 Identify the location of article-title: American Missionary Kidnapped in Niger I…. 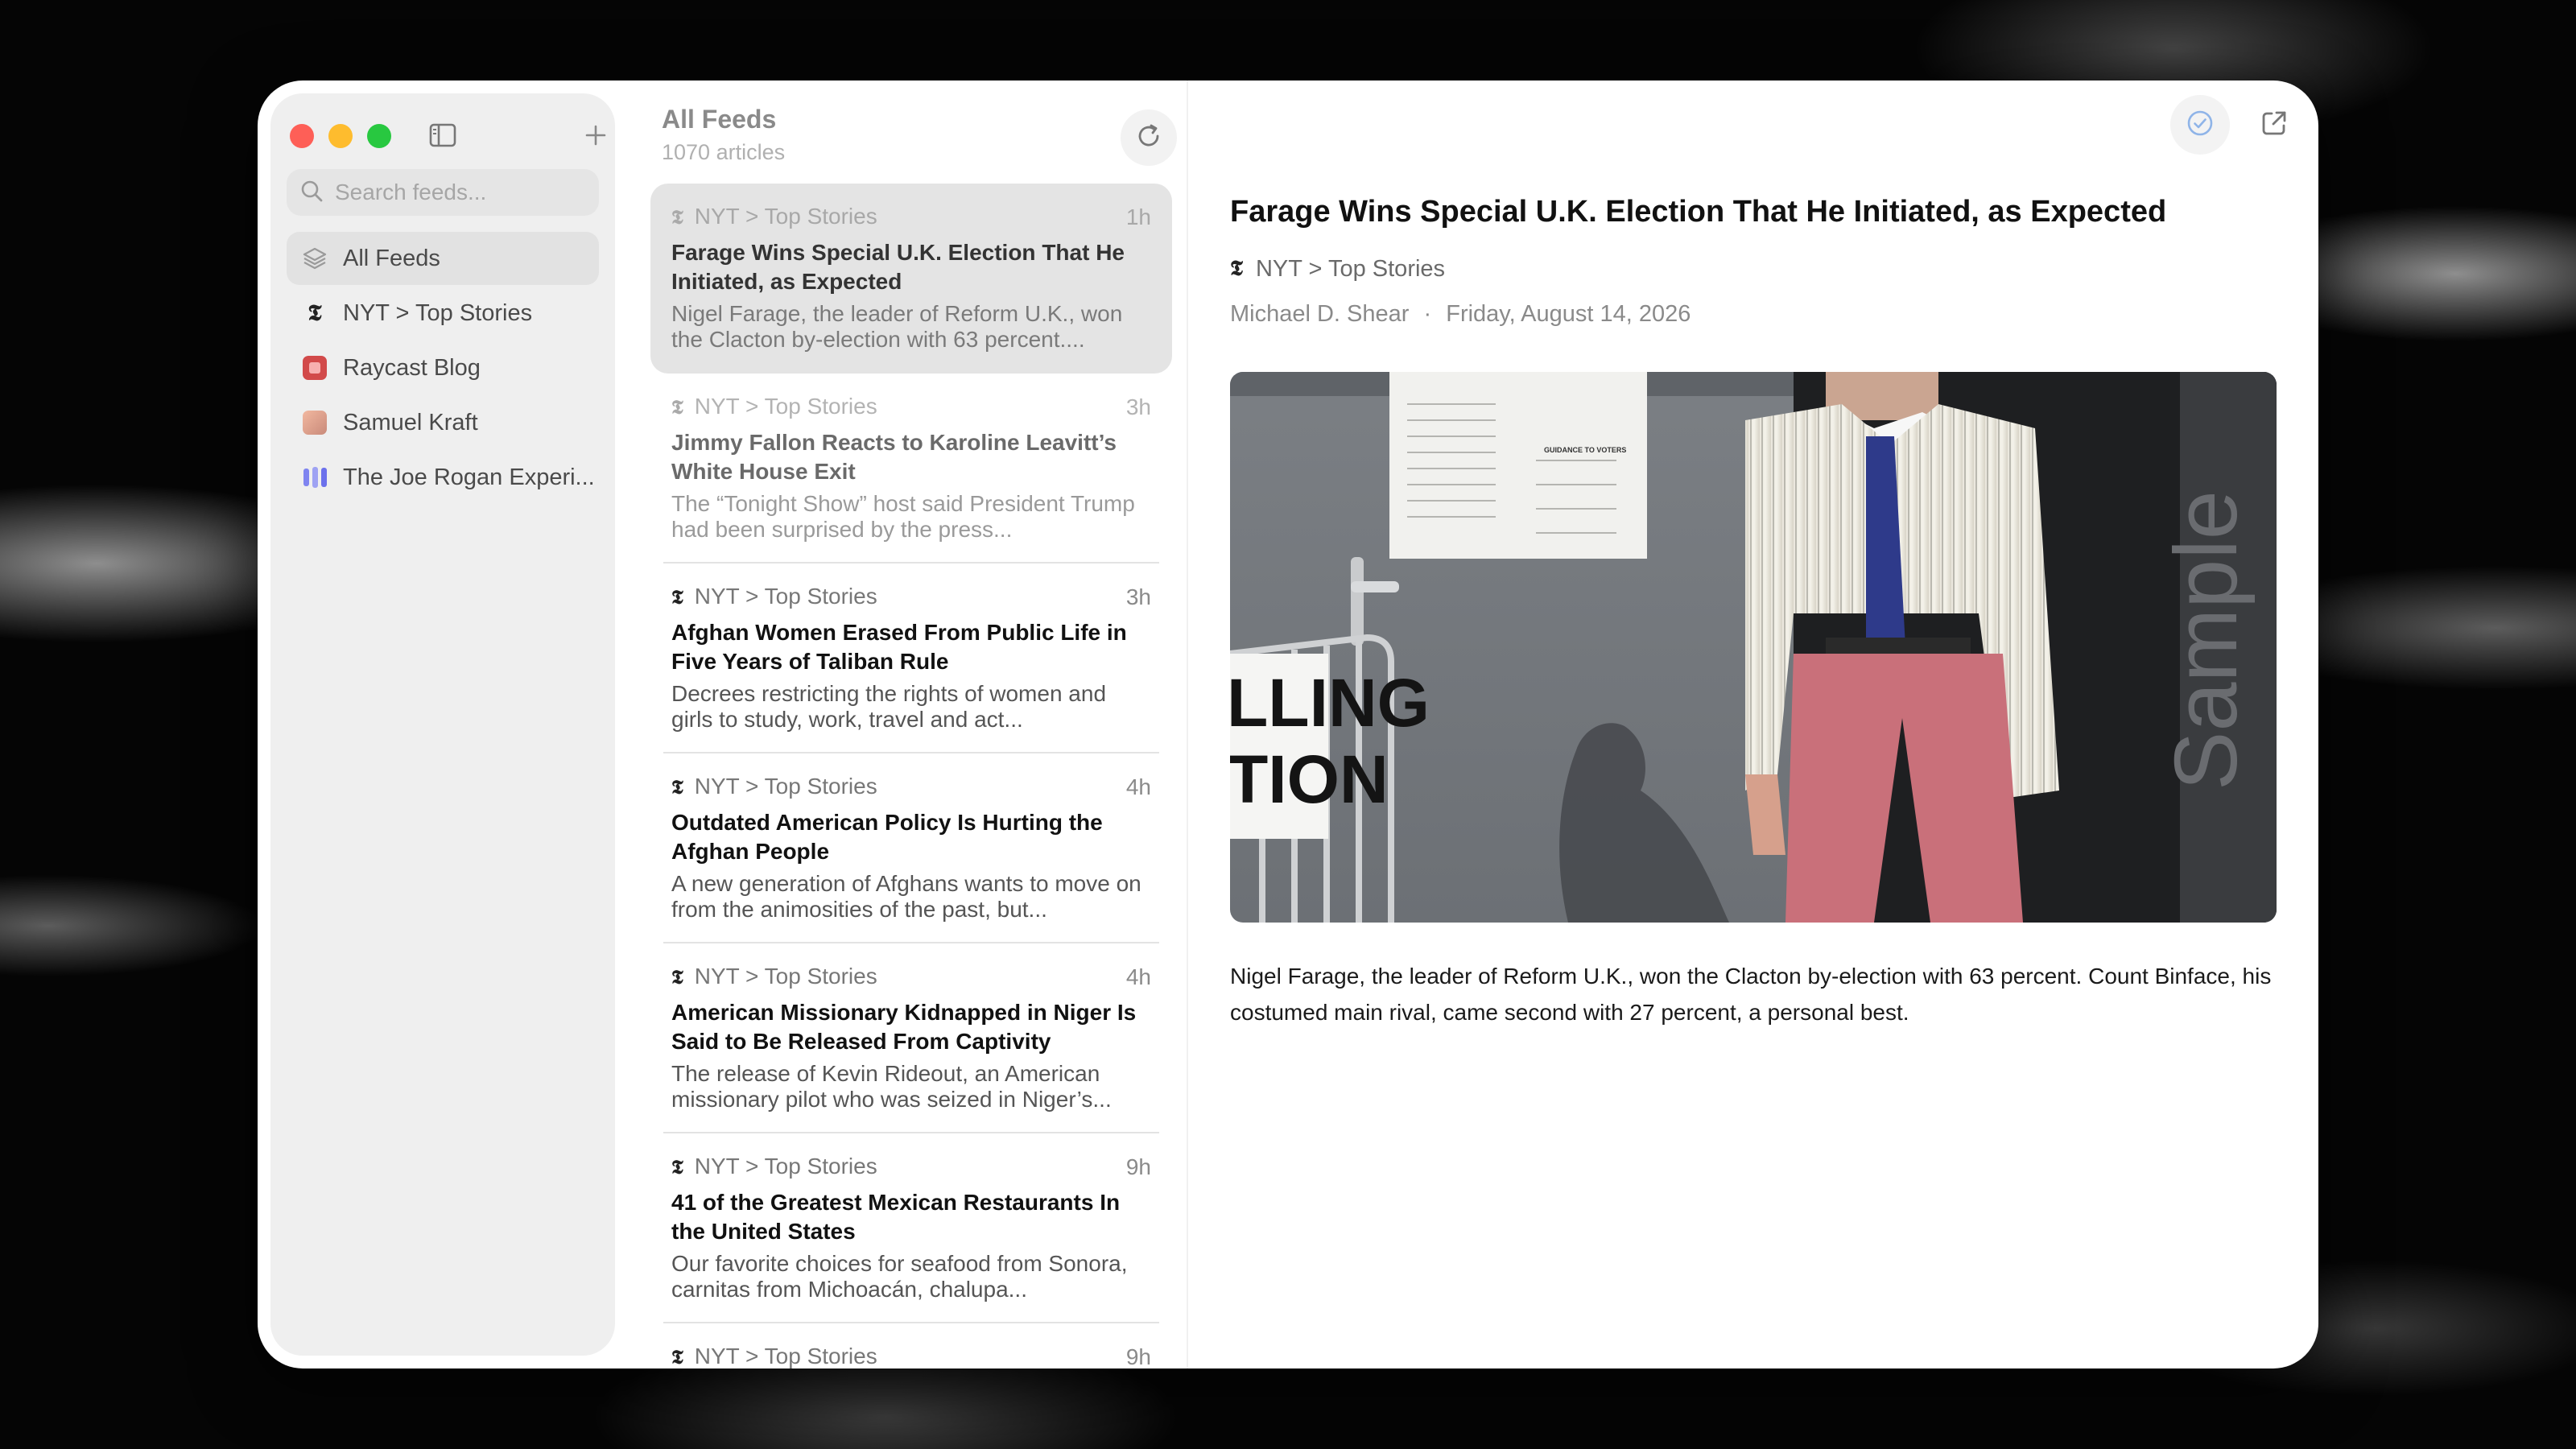
(904, 1027).